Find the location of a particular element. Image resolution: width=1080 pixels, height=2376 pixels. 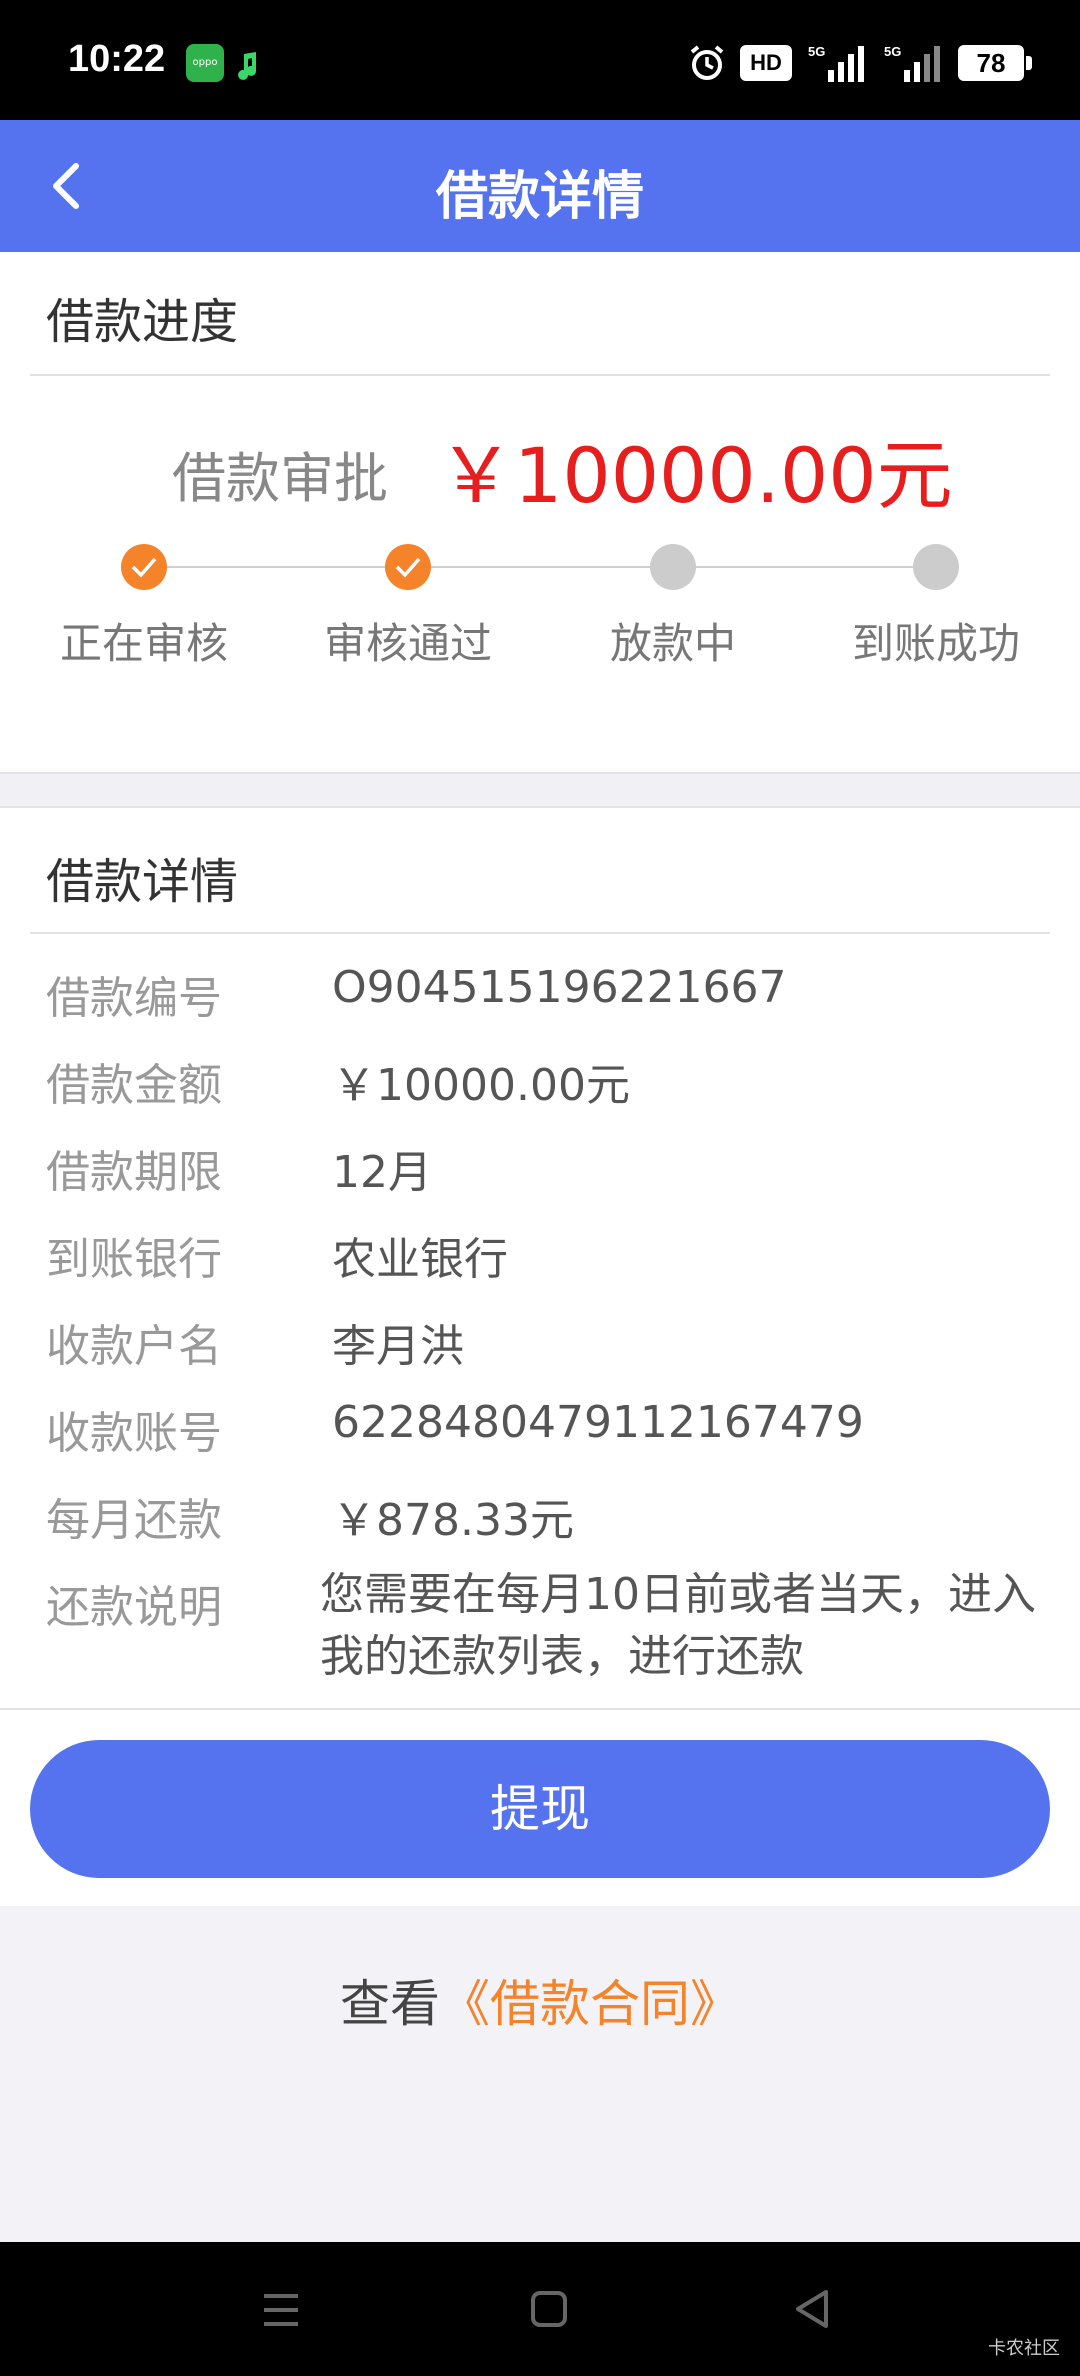

button-area: 提现 is located at coordinates (540, 1808).